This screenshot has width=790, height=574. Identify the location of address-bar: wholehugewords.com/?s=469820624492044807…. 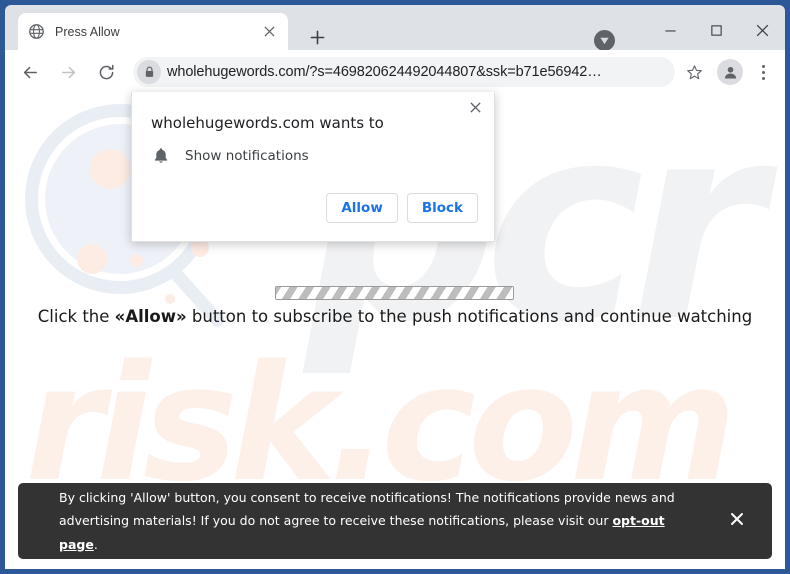
(404, 72).